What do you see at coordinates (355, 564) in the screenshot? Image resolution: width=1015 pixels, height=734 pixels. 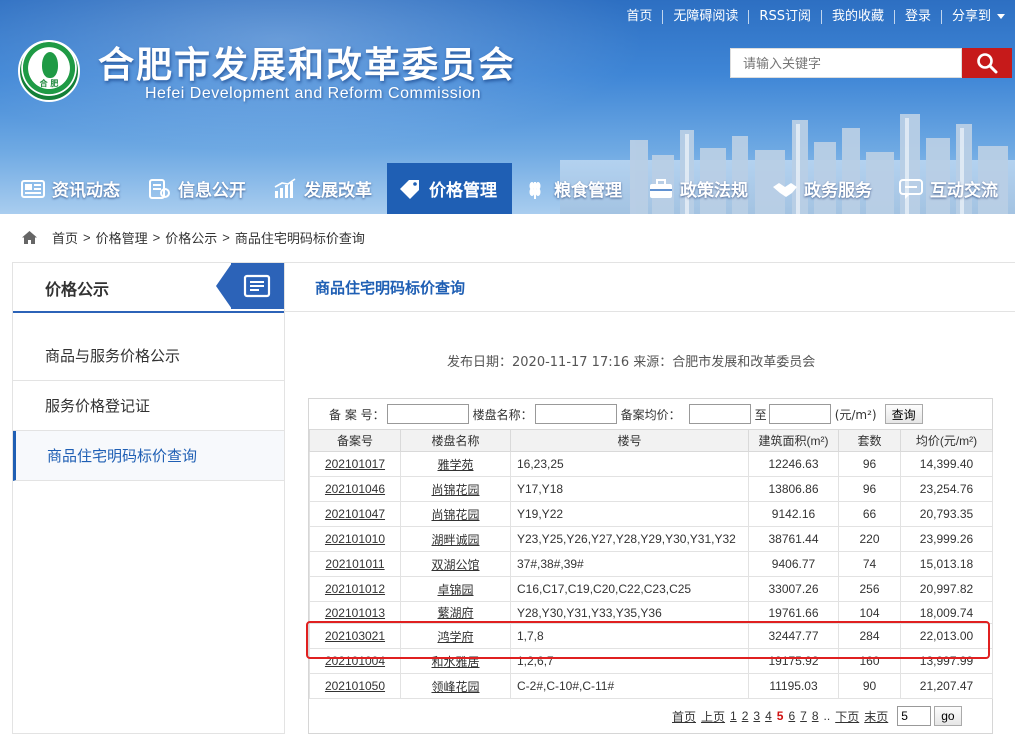 I see `cell-record-no: 202101011` at bounding box center [355, 564].